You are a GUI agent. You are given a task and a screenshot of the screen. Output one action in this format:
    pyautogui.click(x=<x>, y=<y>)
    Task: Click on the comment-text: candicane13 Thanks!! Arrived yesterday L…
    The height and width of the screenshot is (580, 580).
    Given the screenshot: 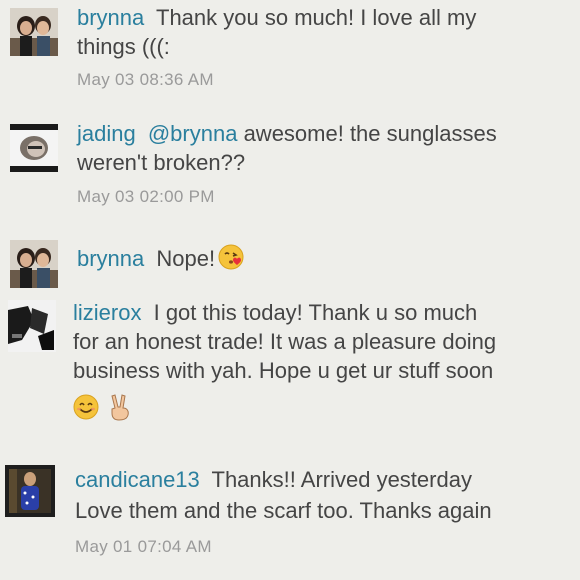 What is the action you would take?
    pyautogui.click(x=325, y=495)
    